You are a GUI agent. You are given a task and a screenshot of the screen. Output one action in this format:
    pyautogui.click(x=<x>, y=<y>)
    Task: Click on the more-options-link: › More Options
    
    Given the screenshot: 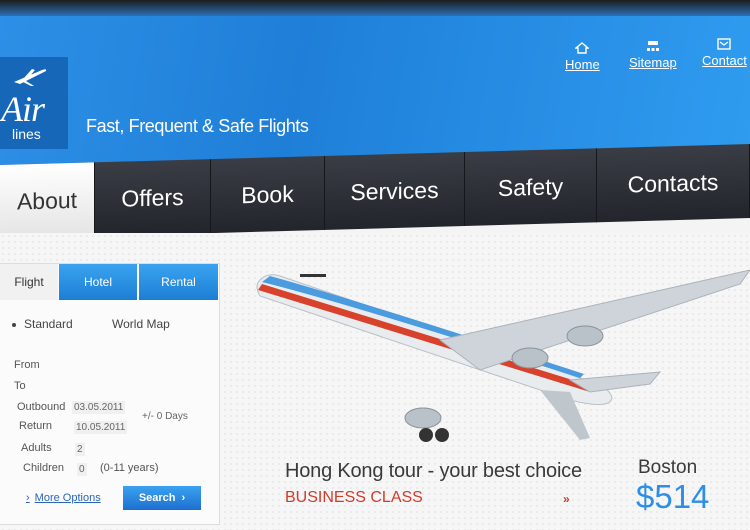 What is the action you would take?
    pyautogui.click(x=63, y=498)
    